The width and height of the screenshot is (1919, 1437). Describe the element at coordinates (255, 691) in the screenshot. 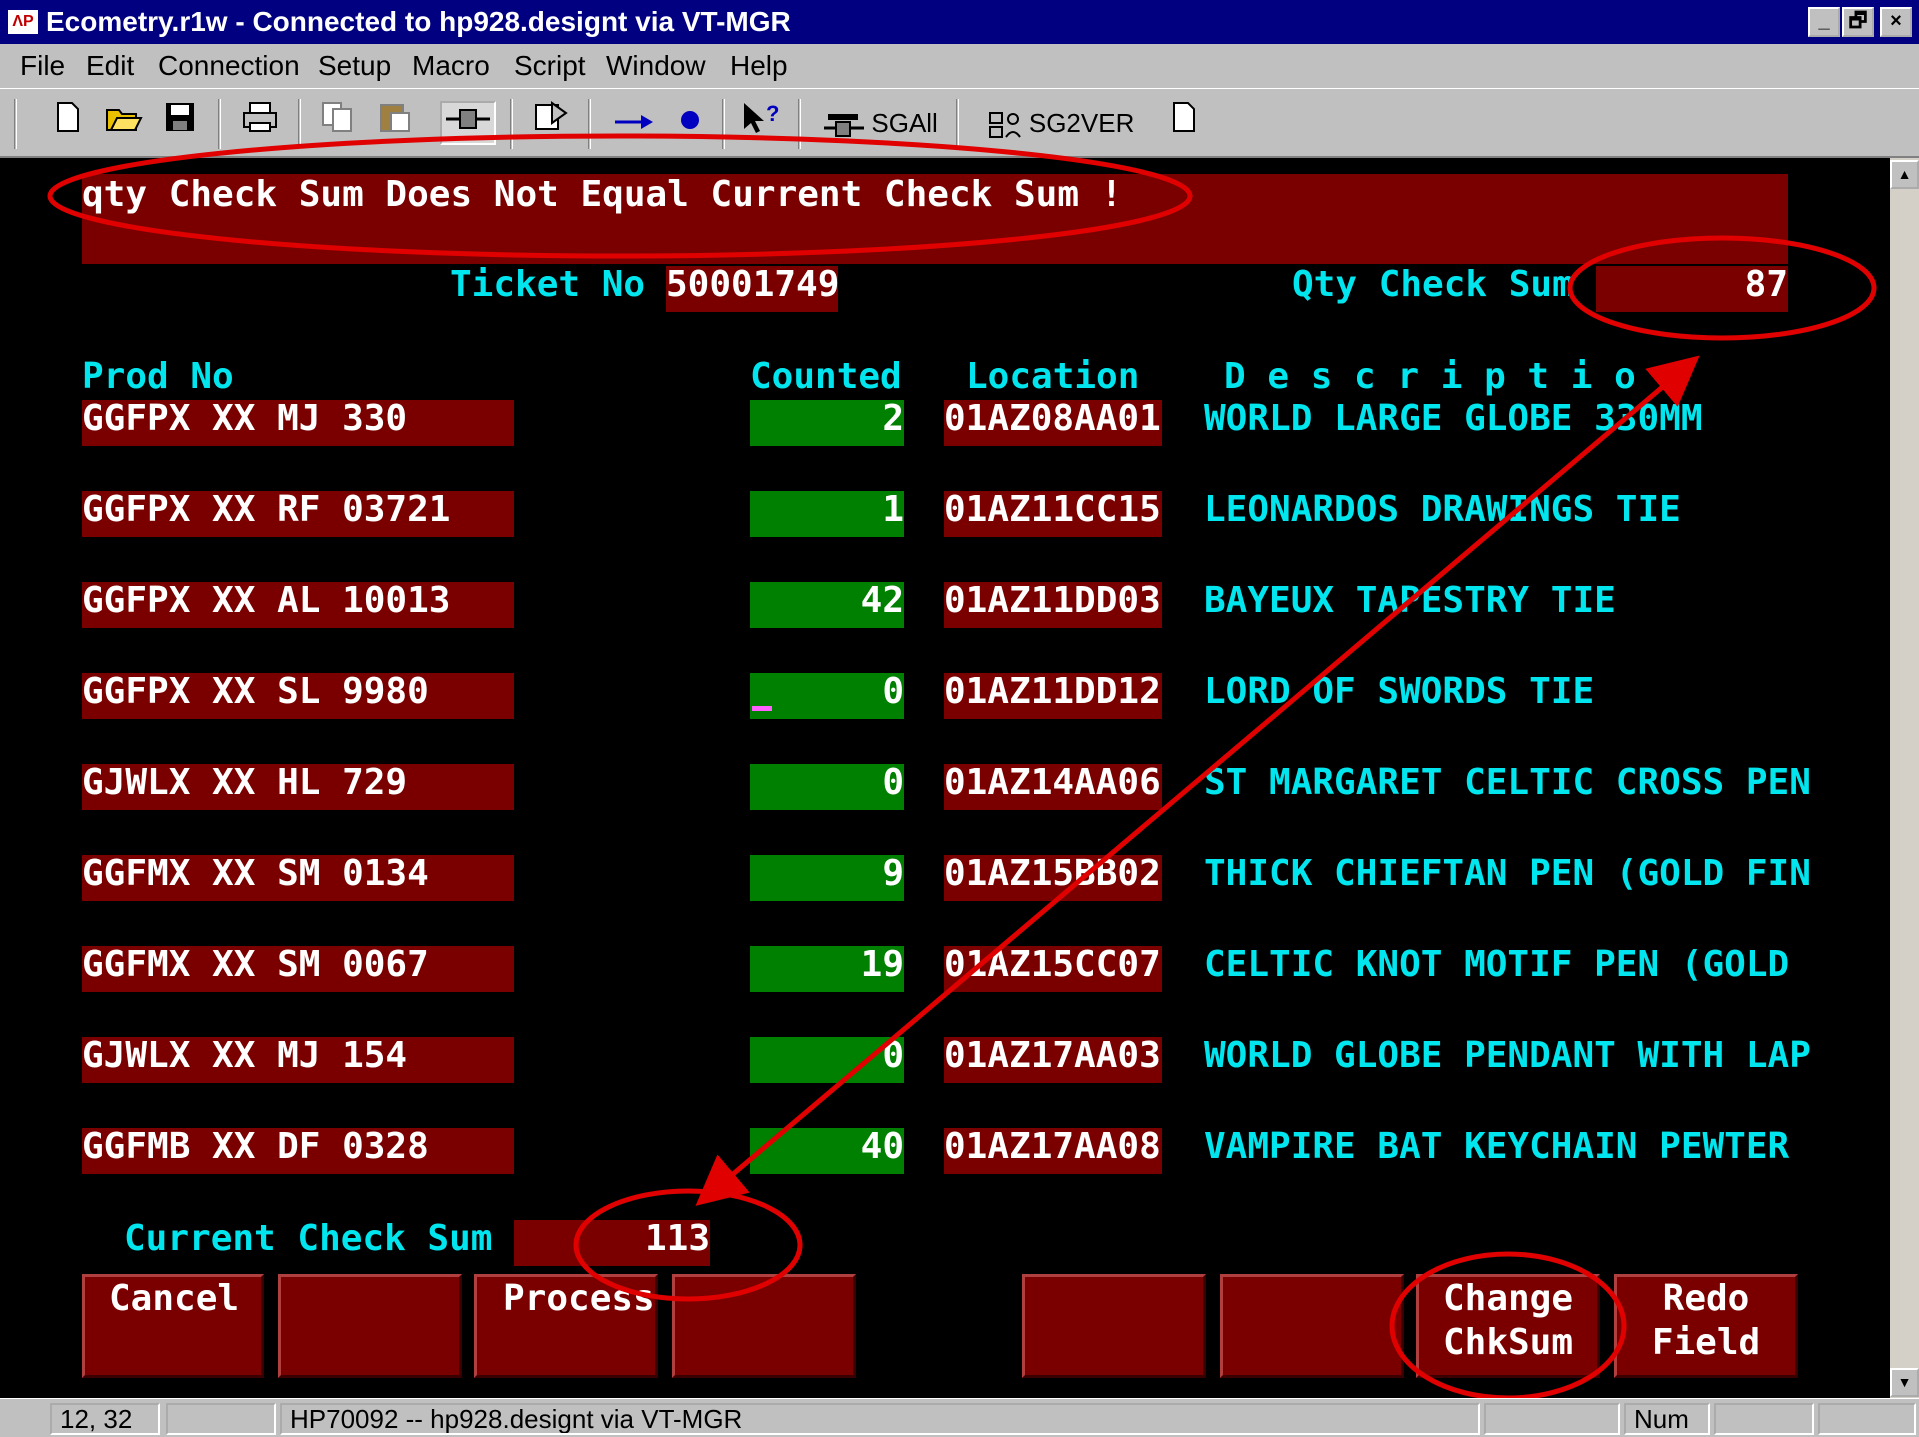

I see `prod-no: GGFPX XX SL 9980` at that location.